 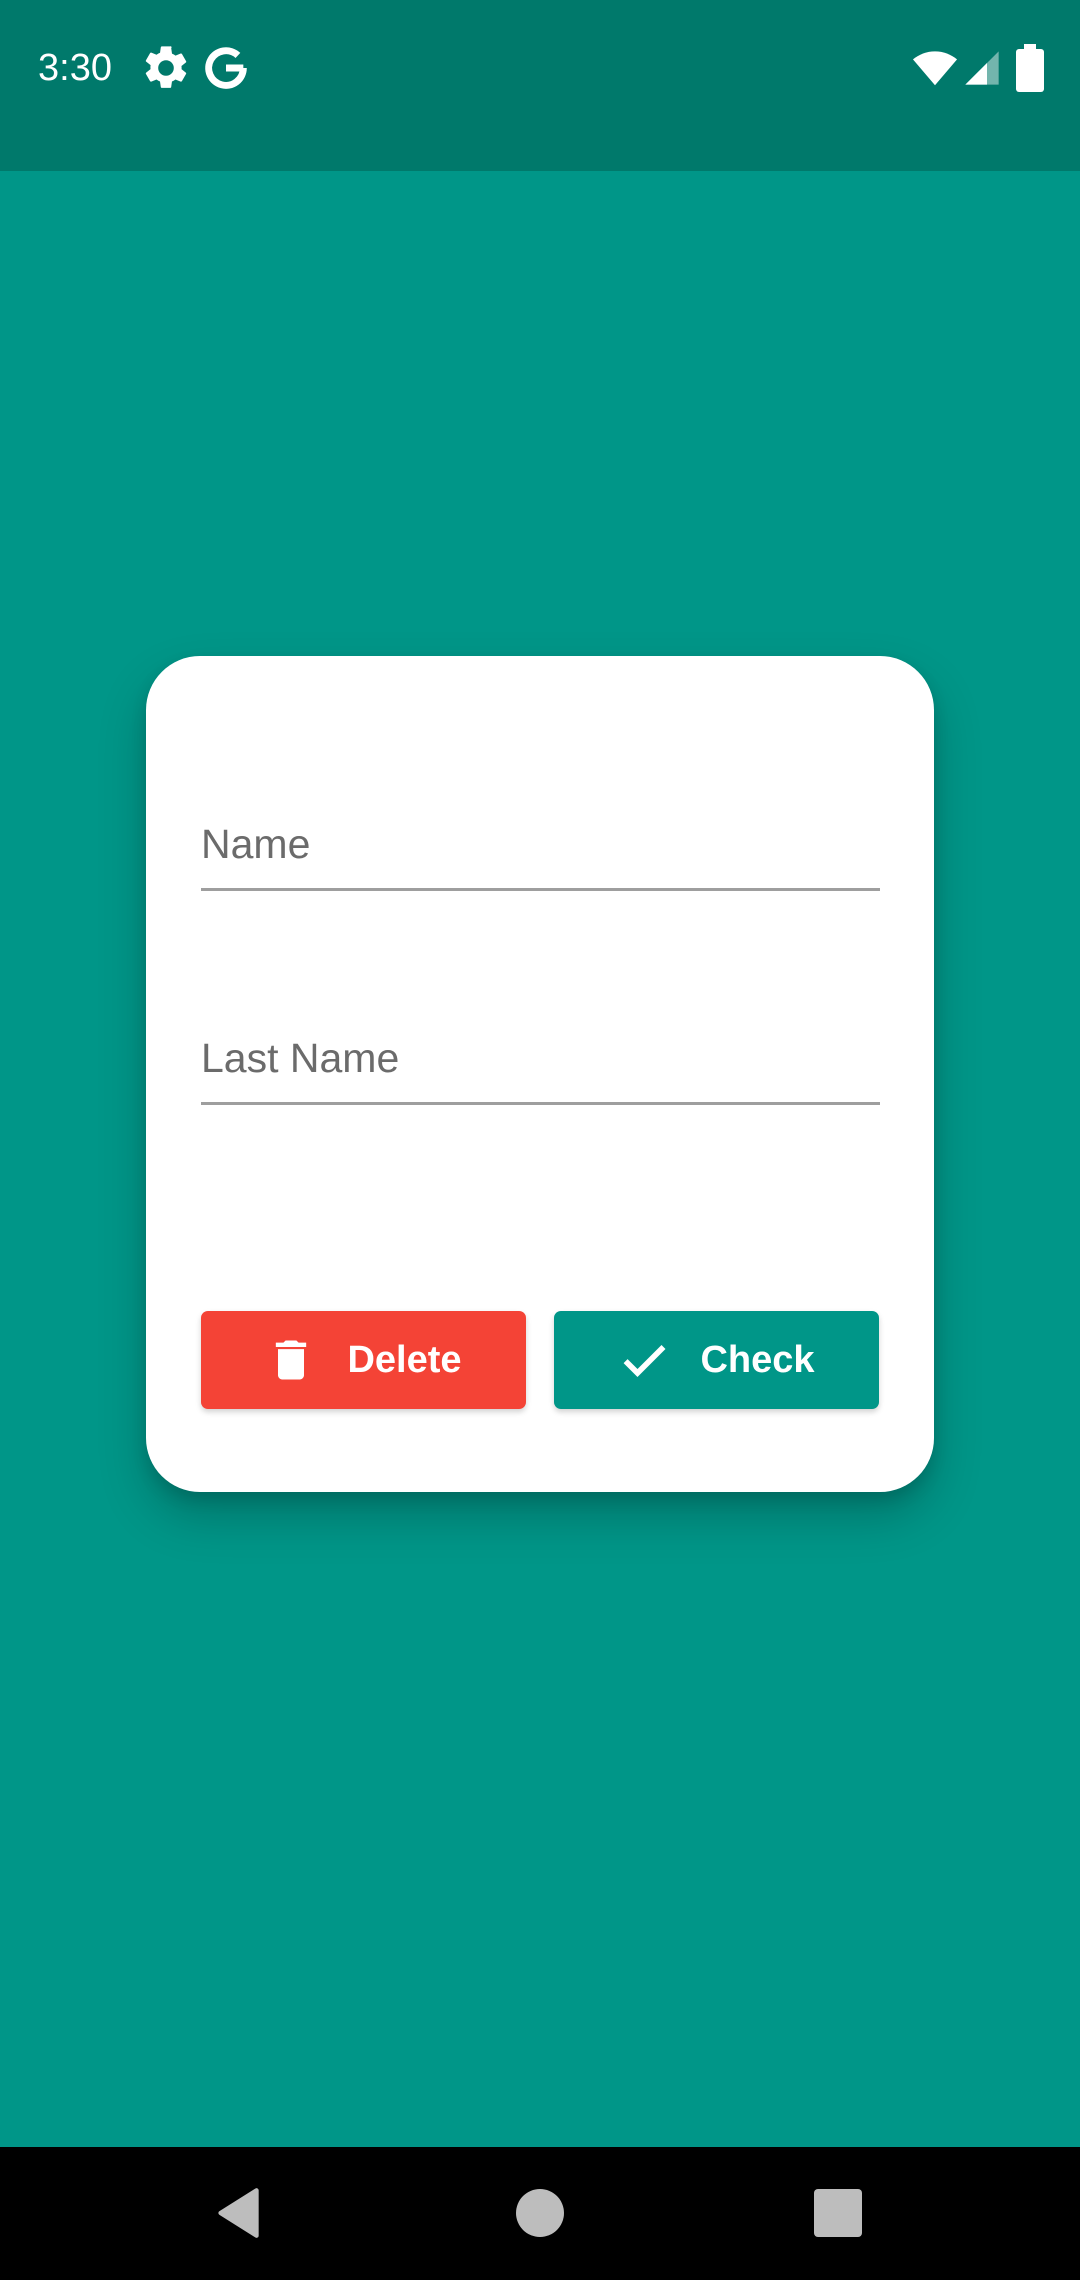 I want to click on name-field-underline, so click(x=540, y=889).